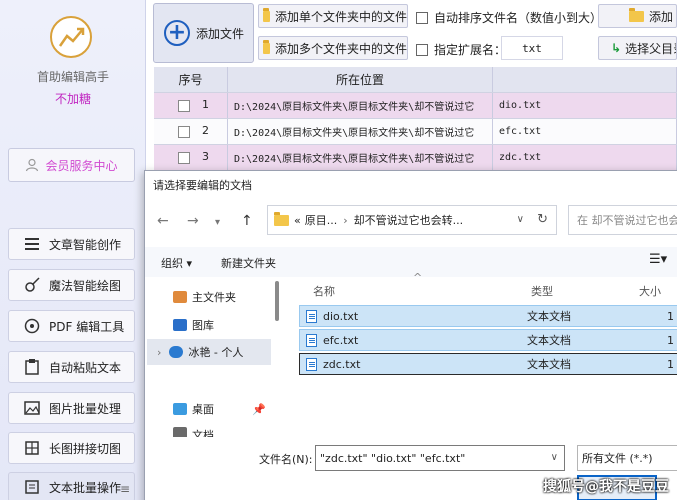 Image resolution: width=677 pixels, height=500 pixels. What do you see at coordinates (520, 219) in the screenshot?
I see `address-chevron-down-icon: ∨` at bounding box center [520, 219].